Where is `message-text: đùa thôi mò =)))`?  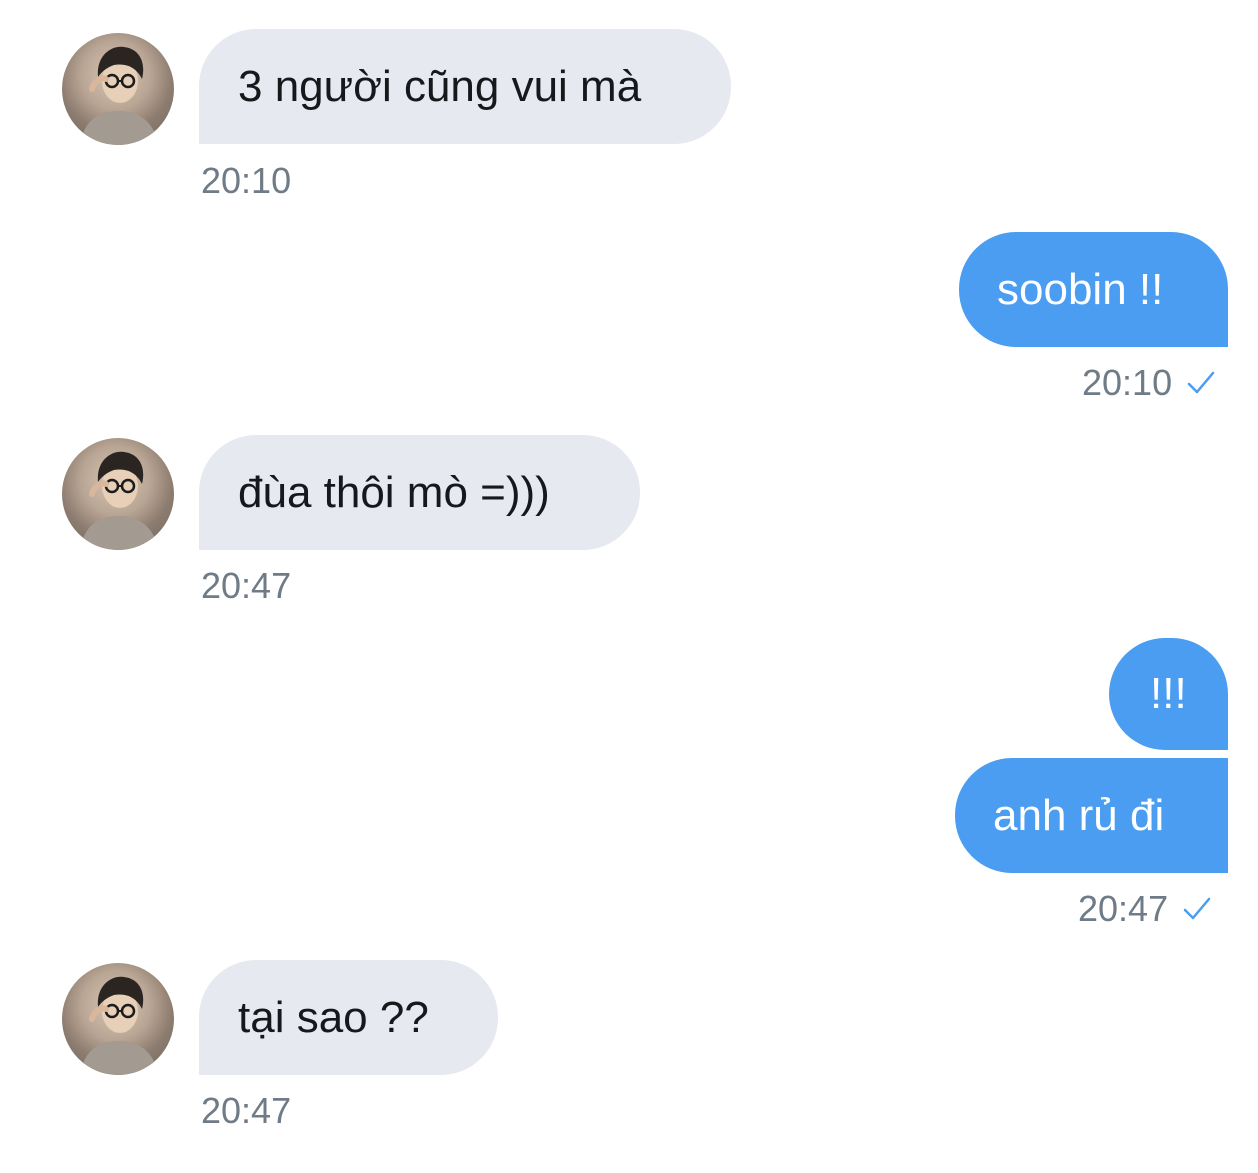 message-text: đùa thôi mò =))) is located at coordinates (394, 492).